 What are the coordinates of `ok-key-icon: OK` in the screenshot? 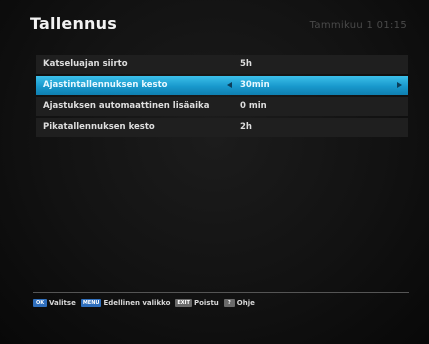 It's located at (40, 303).